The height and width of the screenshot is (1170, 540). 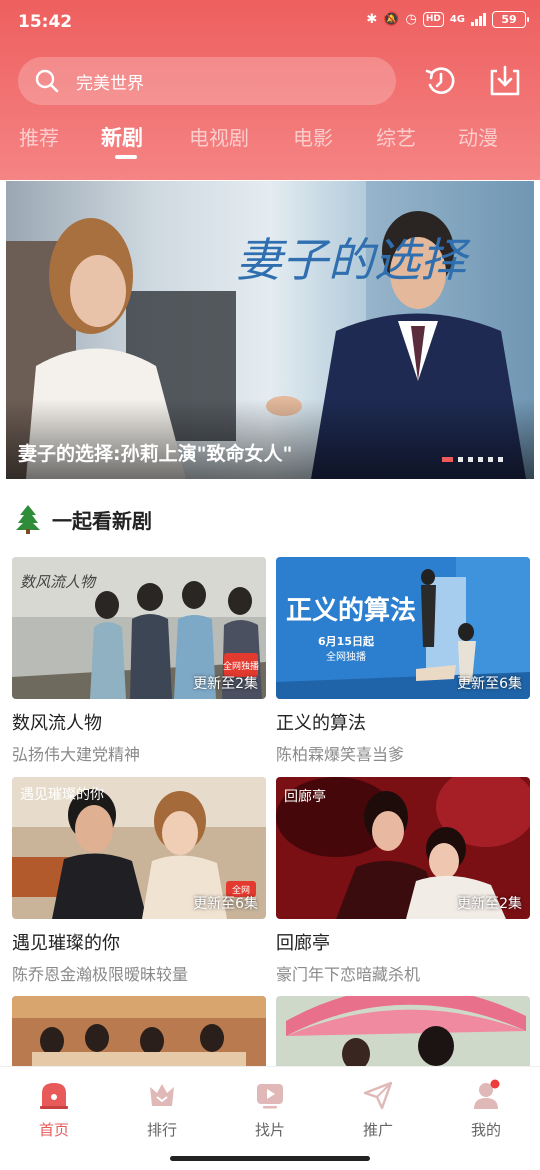 I want to click on home-indicator, so click(x=270, y=1158).